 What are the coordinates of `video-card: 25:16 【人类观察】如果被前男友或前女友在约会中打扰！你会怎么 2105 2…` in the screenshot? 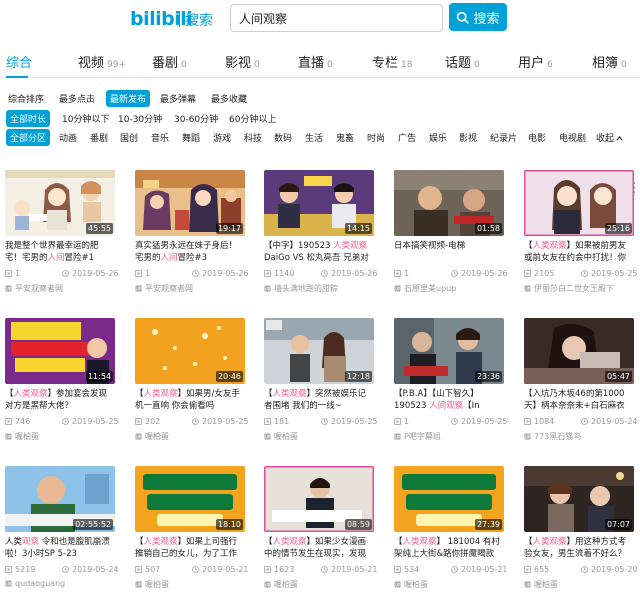 It's located at (581, 245).